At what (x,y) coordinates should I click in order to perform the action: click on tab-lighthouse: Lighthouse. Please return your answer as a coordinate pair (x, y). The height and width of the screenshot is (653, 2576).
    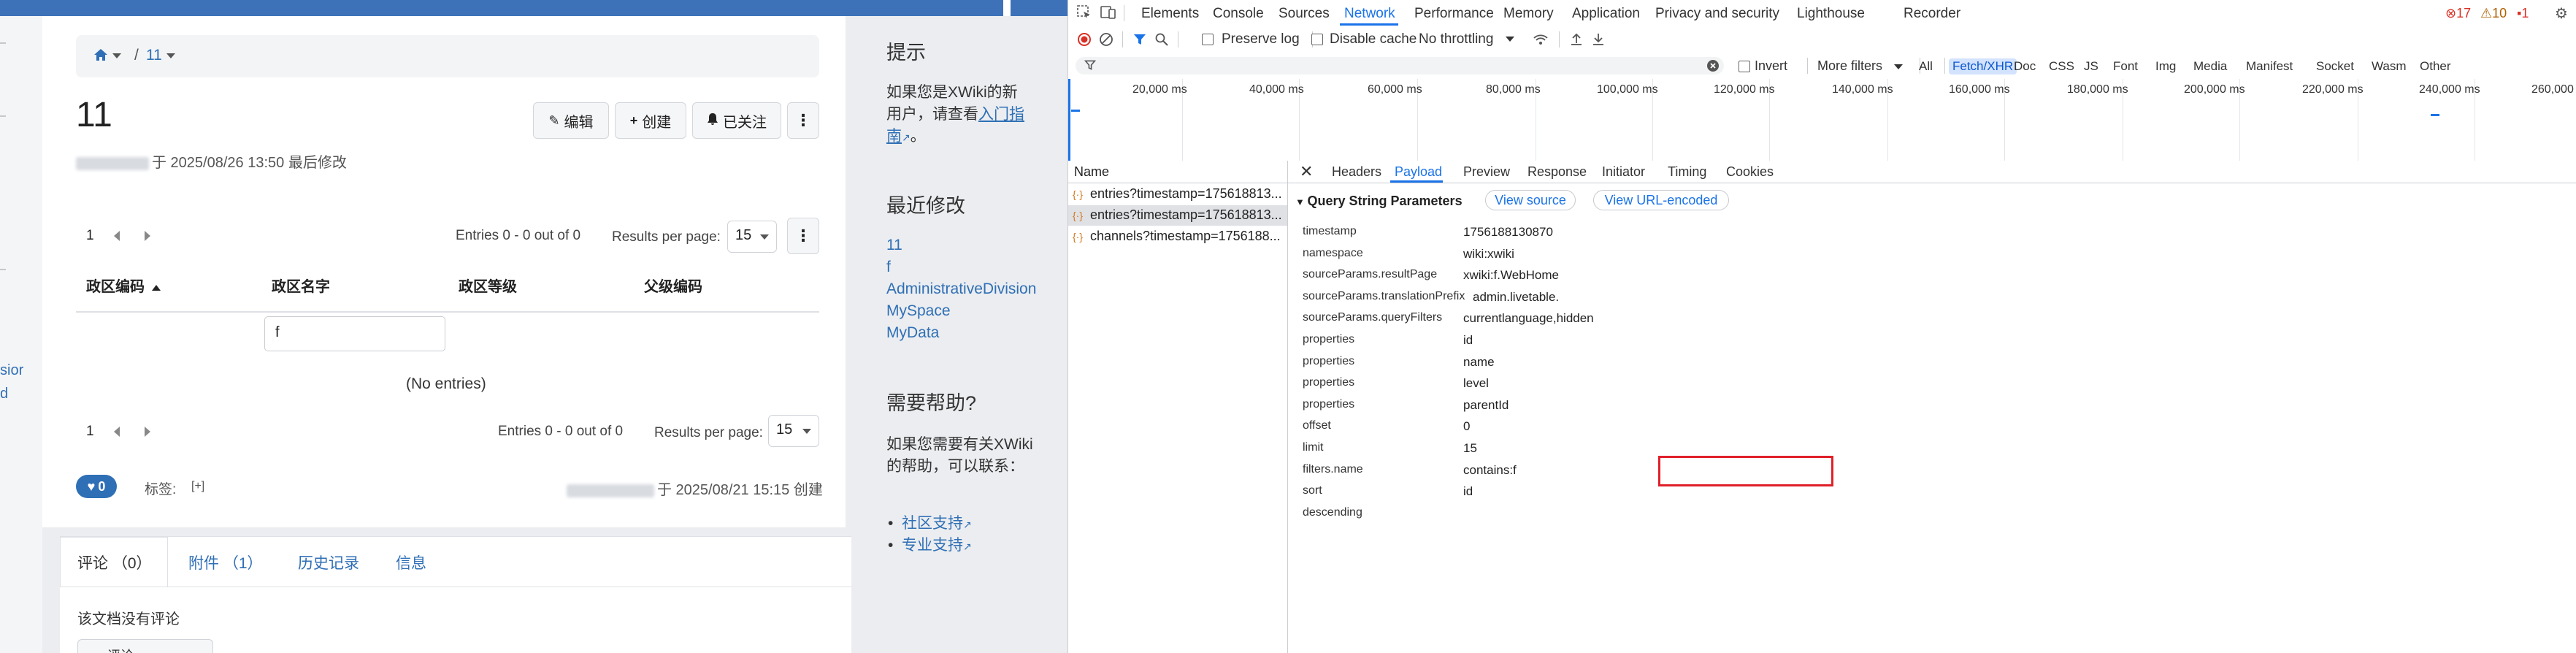
    Looking at the image, I should click on (1831, 14).